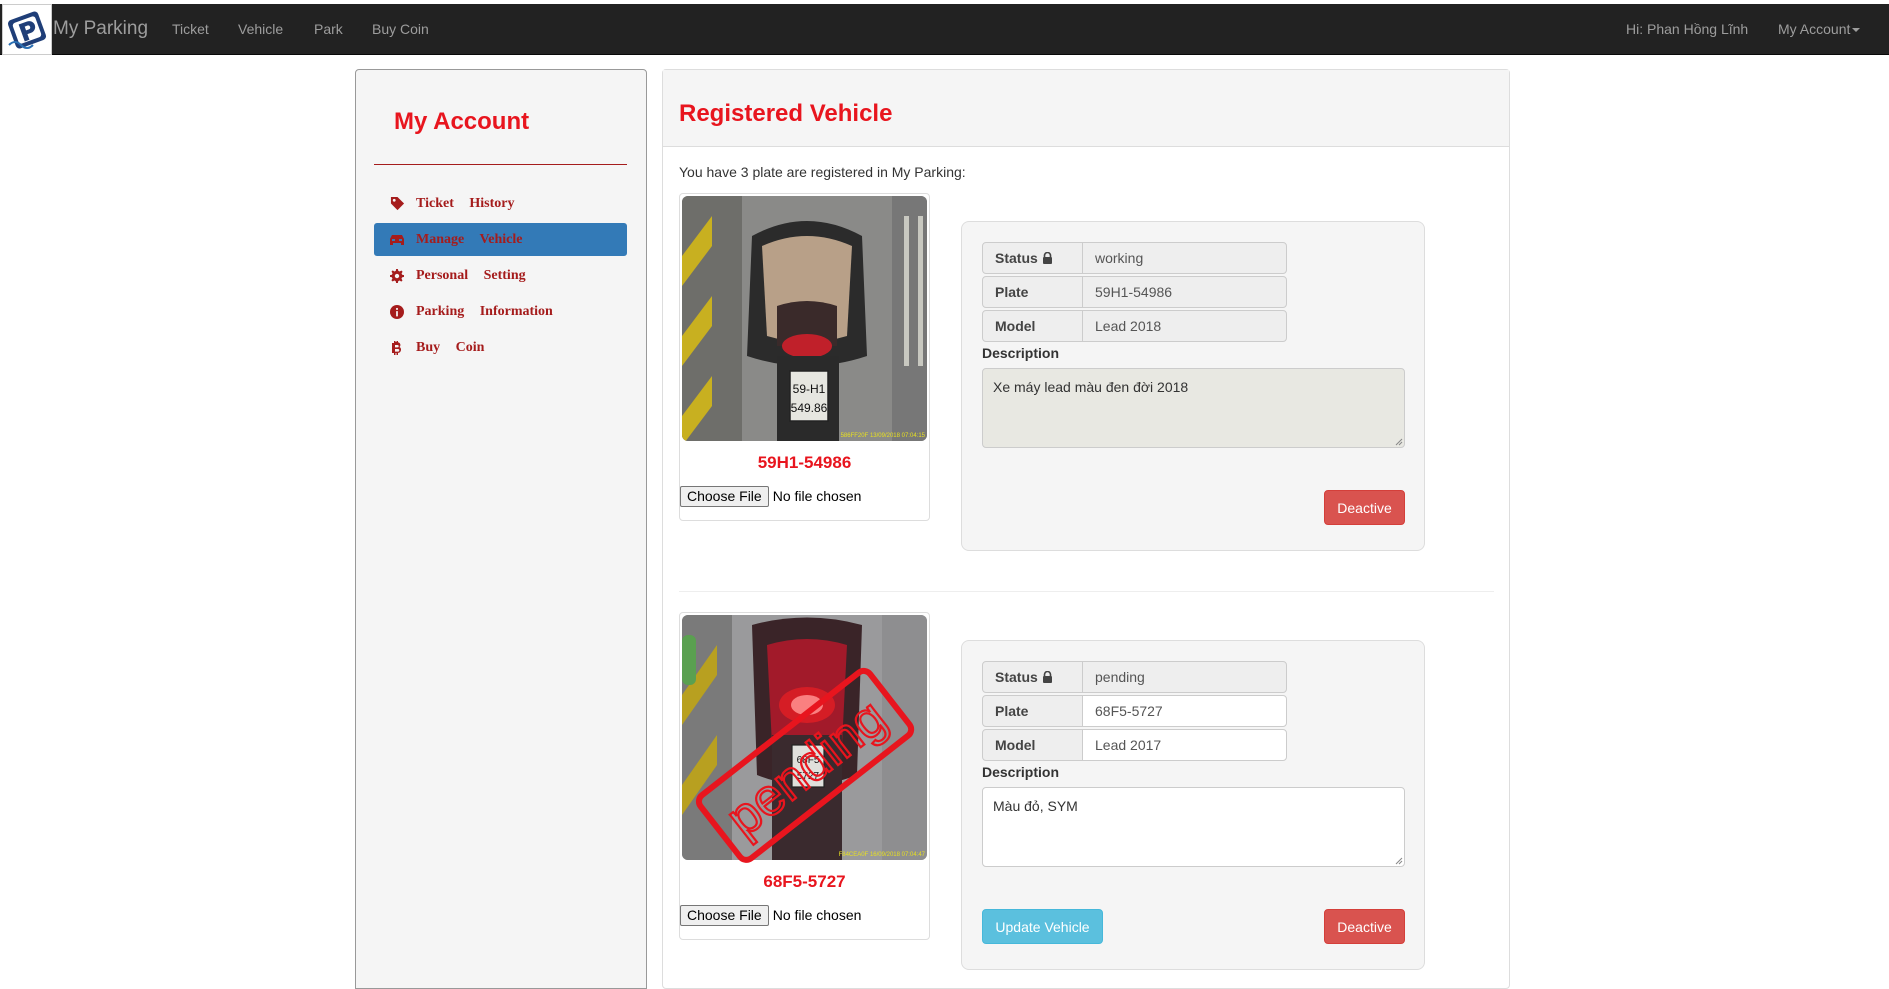 The image size is (1889, 989). Describe the element at coordinates (484, 311) in the screenshot. I see `sidebar-item-label: Parking Information` at that location.